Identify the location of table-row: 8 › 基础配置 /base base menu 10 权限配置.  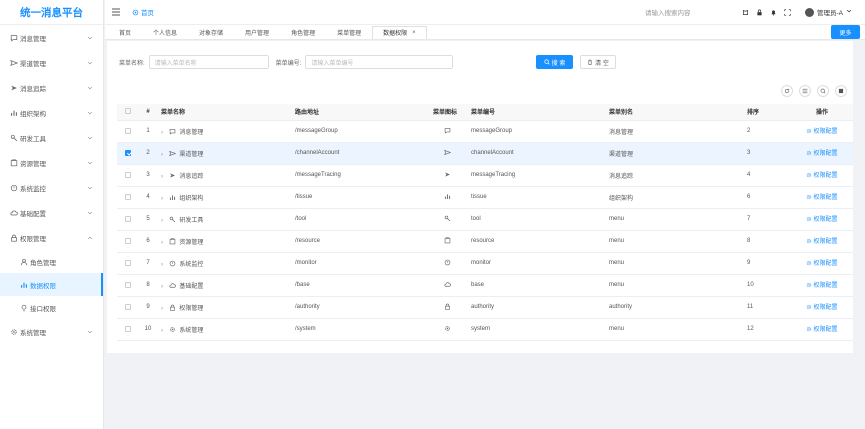
(485, 285).